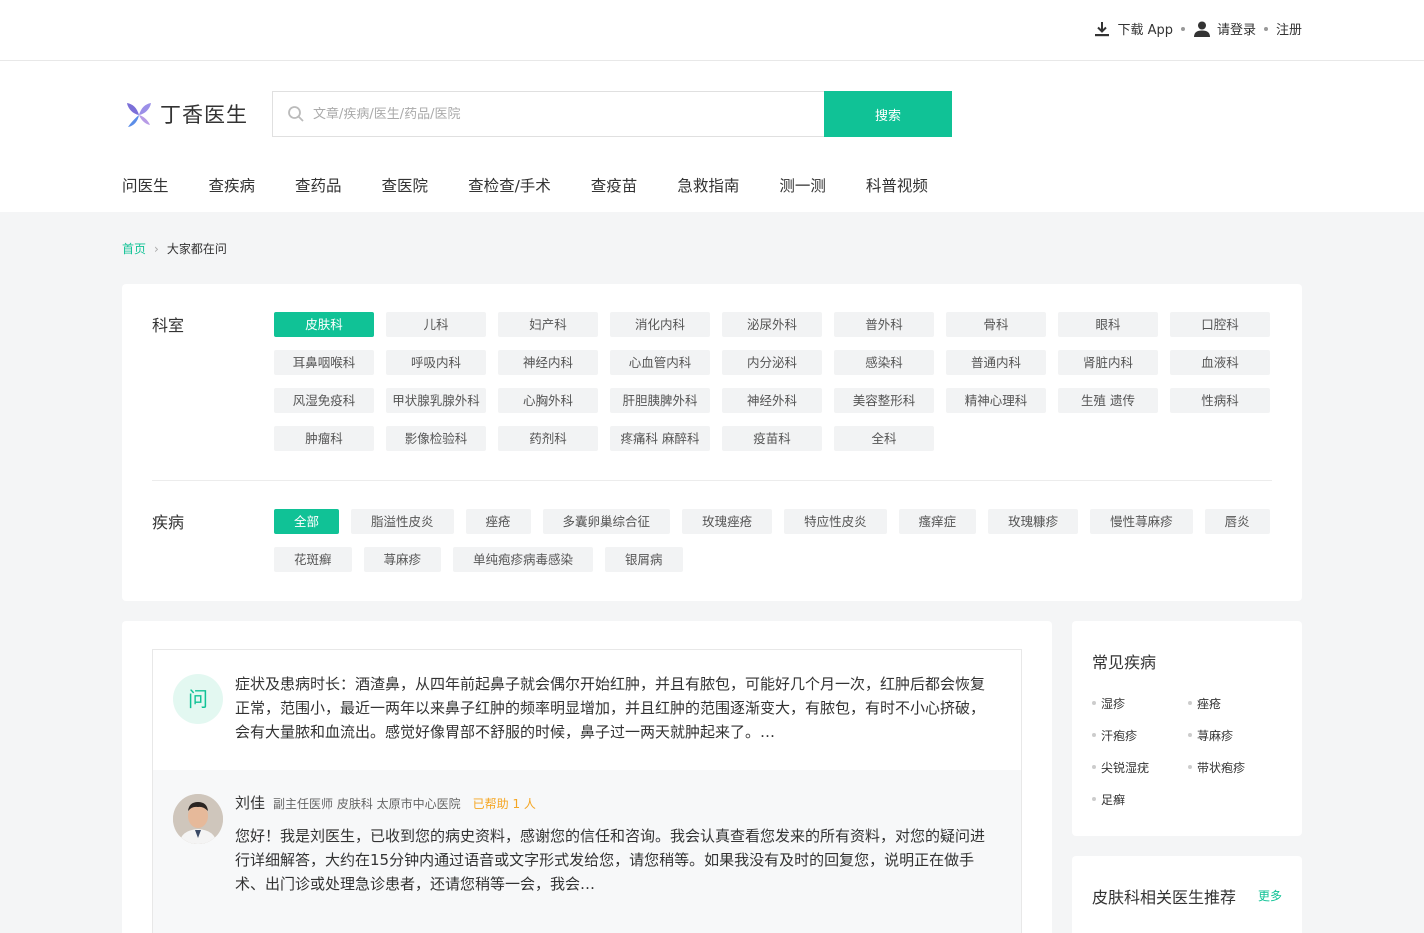  I want to click on disease-tag: 唇炎, so click(1237, 521).